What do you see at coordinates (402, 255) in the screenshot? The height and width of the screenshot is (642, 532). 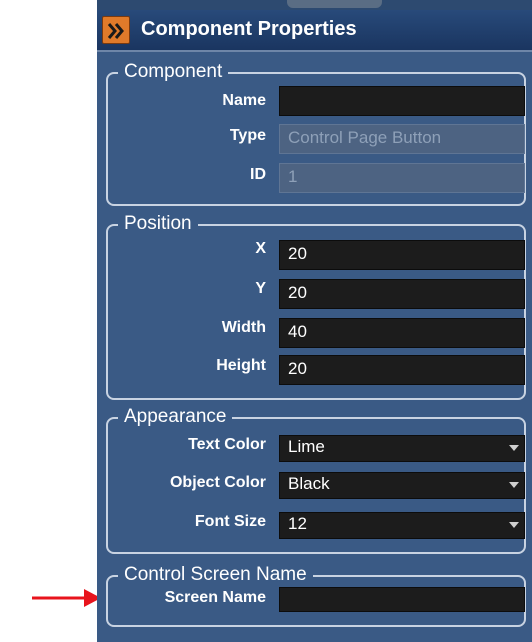 I see `x-input: 20` at bounding box center [402, 255].